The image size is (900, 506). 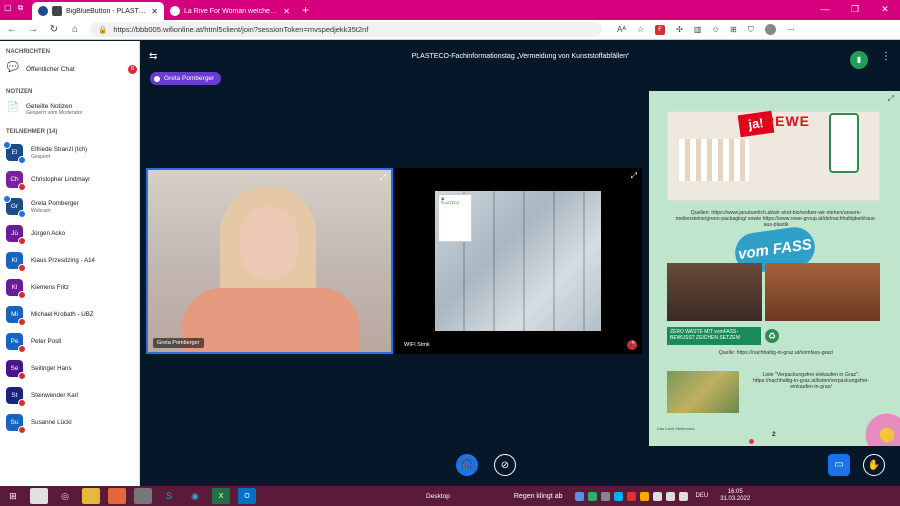 What do you see at coordinates (13, 107) in the screenshot?
I see `notes-icon: 📄` at bounding box center [13, 107].